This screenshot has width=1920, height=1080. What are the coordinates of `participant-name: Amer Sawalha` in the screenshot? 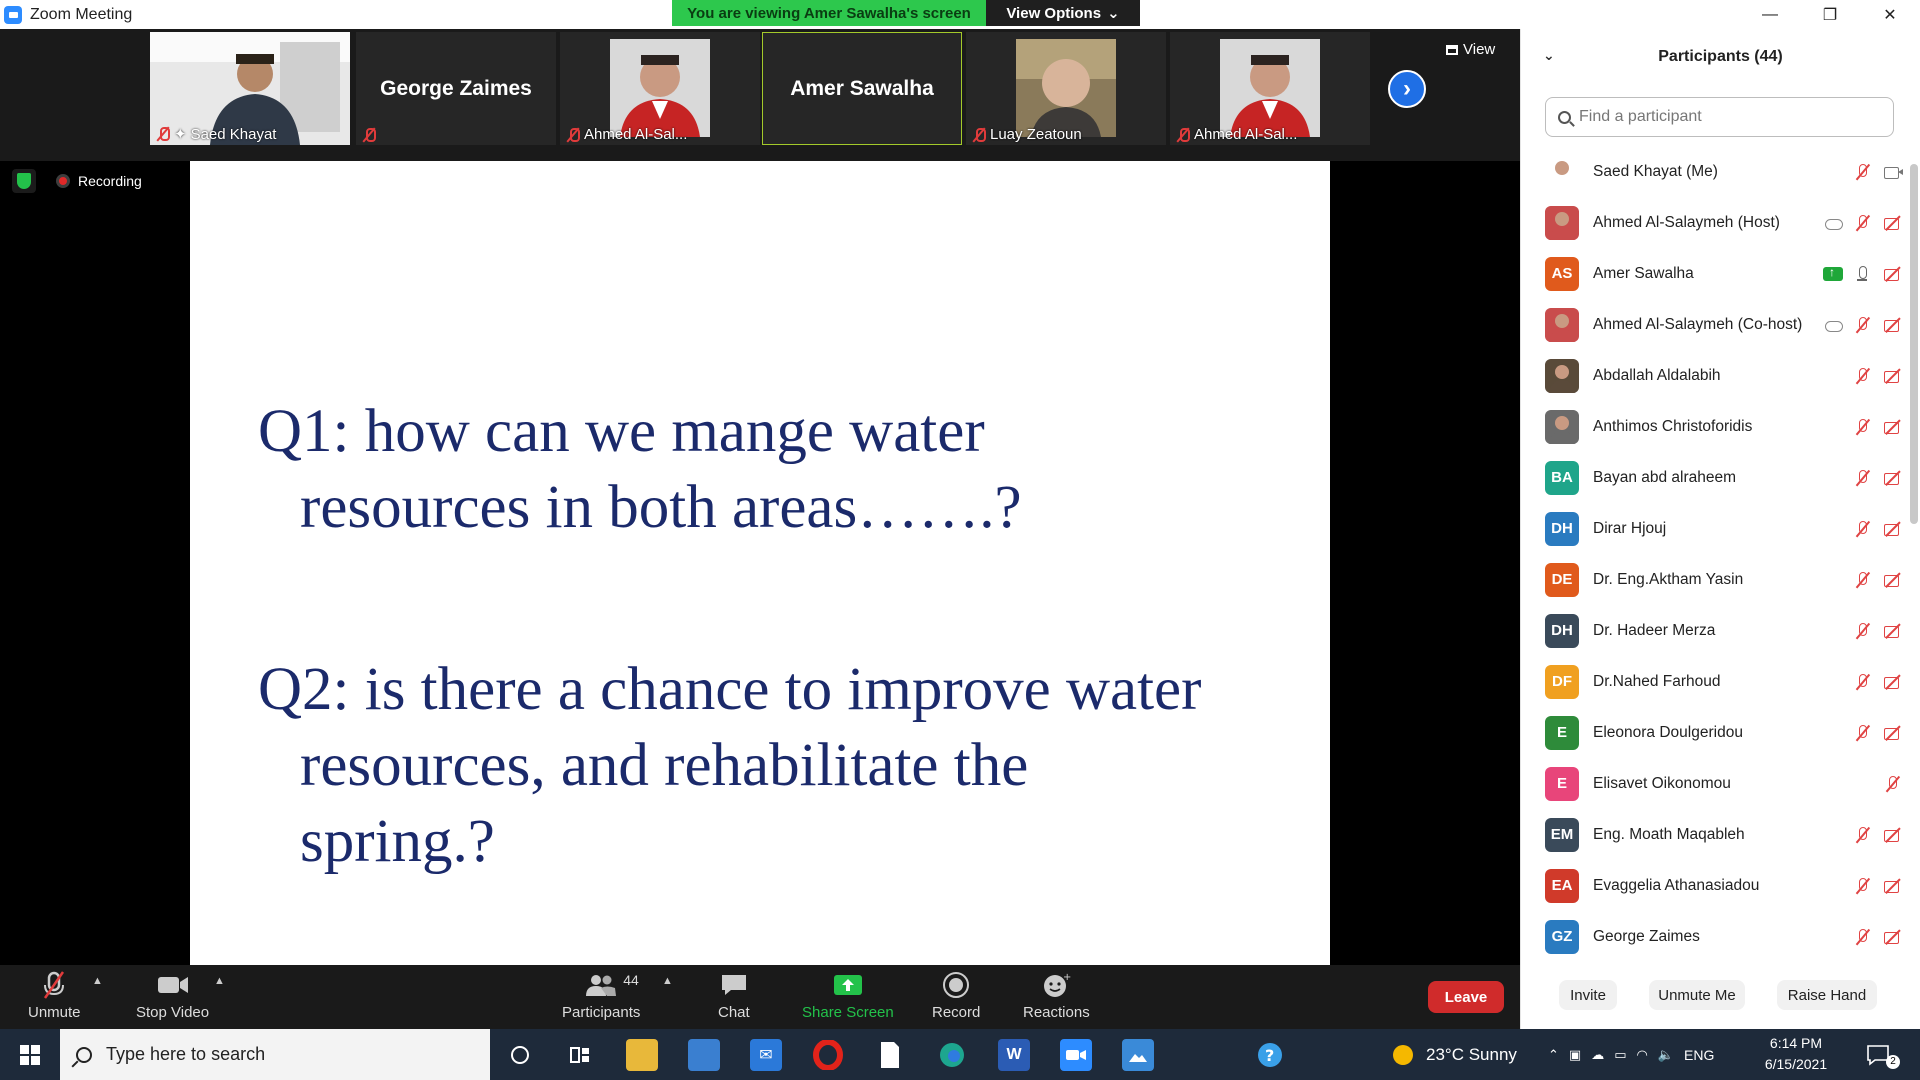 It's located at (1643, 273).